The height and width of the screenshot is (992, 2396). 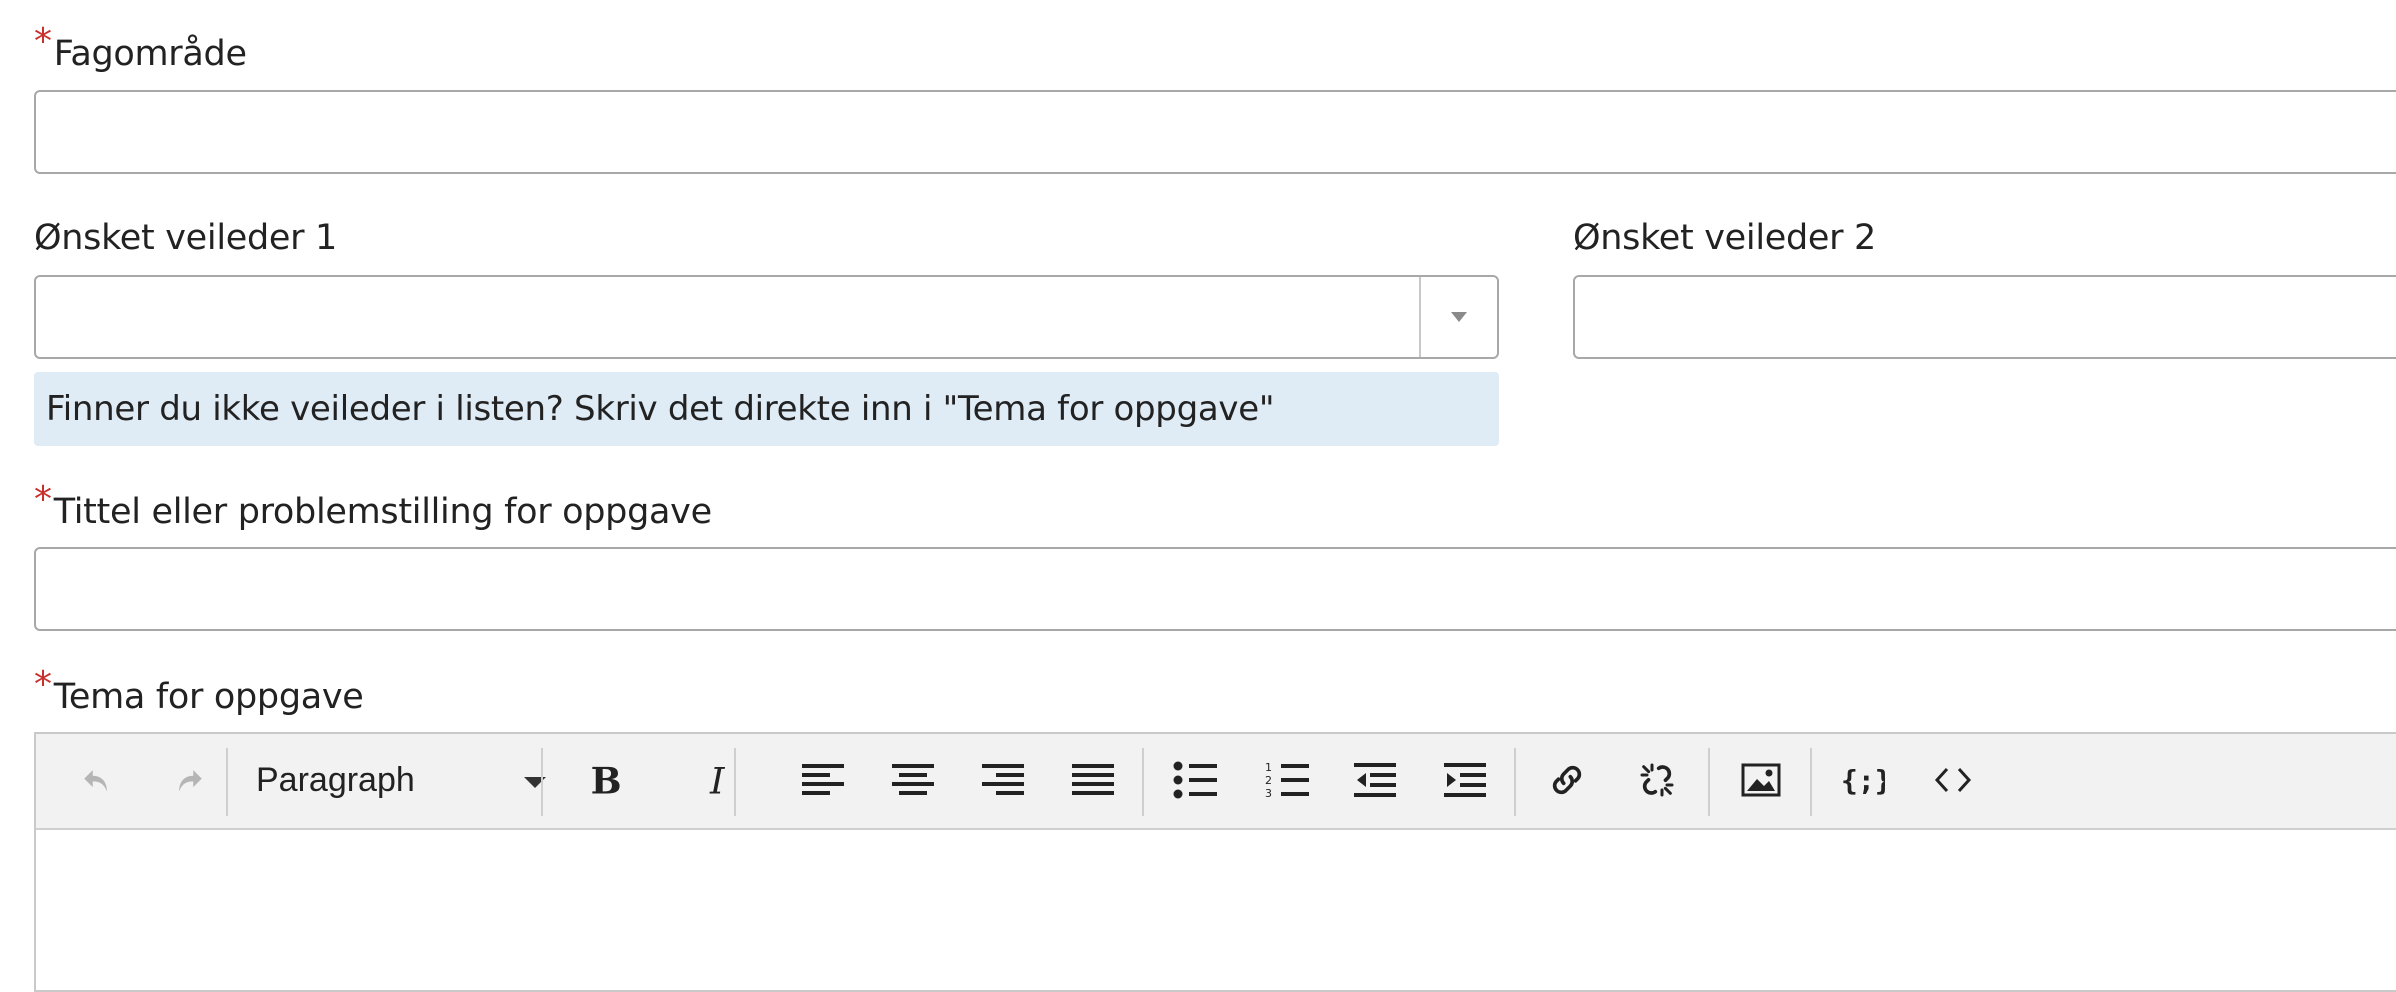 I want to click on indent-icon, so click(x=1465, y=780).